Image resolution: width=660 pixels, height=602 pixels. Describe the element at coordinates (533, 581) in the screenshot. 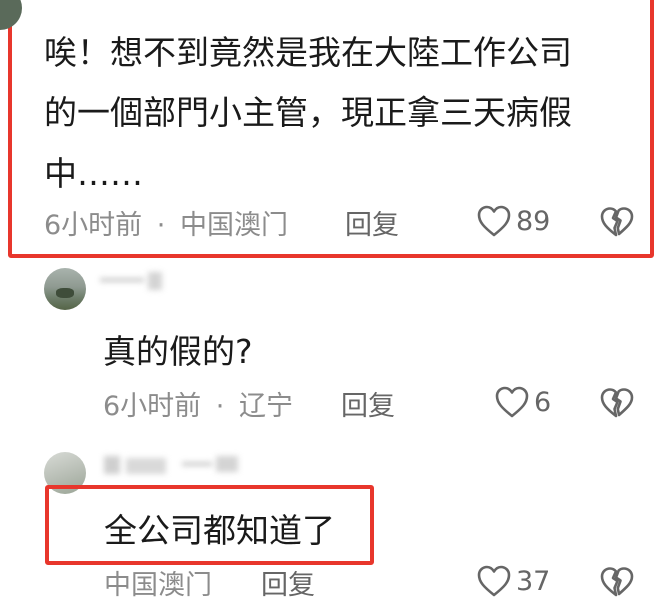

I see `like-count: 37` at that location.